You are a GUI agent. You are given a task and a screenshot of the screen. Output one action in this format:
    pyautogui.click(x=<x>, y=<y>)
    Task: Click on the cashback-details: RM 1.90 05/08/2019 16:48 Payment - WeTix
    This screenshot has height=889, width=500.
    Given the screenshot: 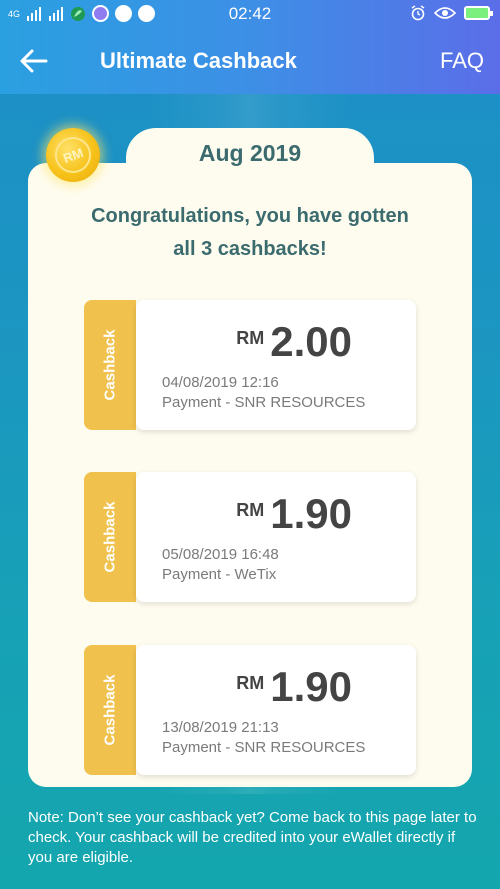 What is the action you would take?
    pyautogui.click(x=276, y=537)
    